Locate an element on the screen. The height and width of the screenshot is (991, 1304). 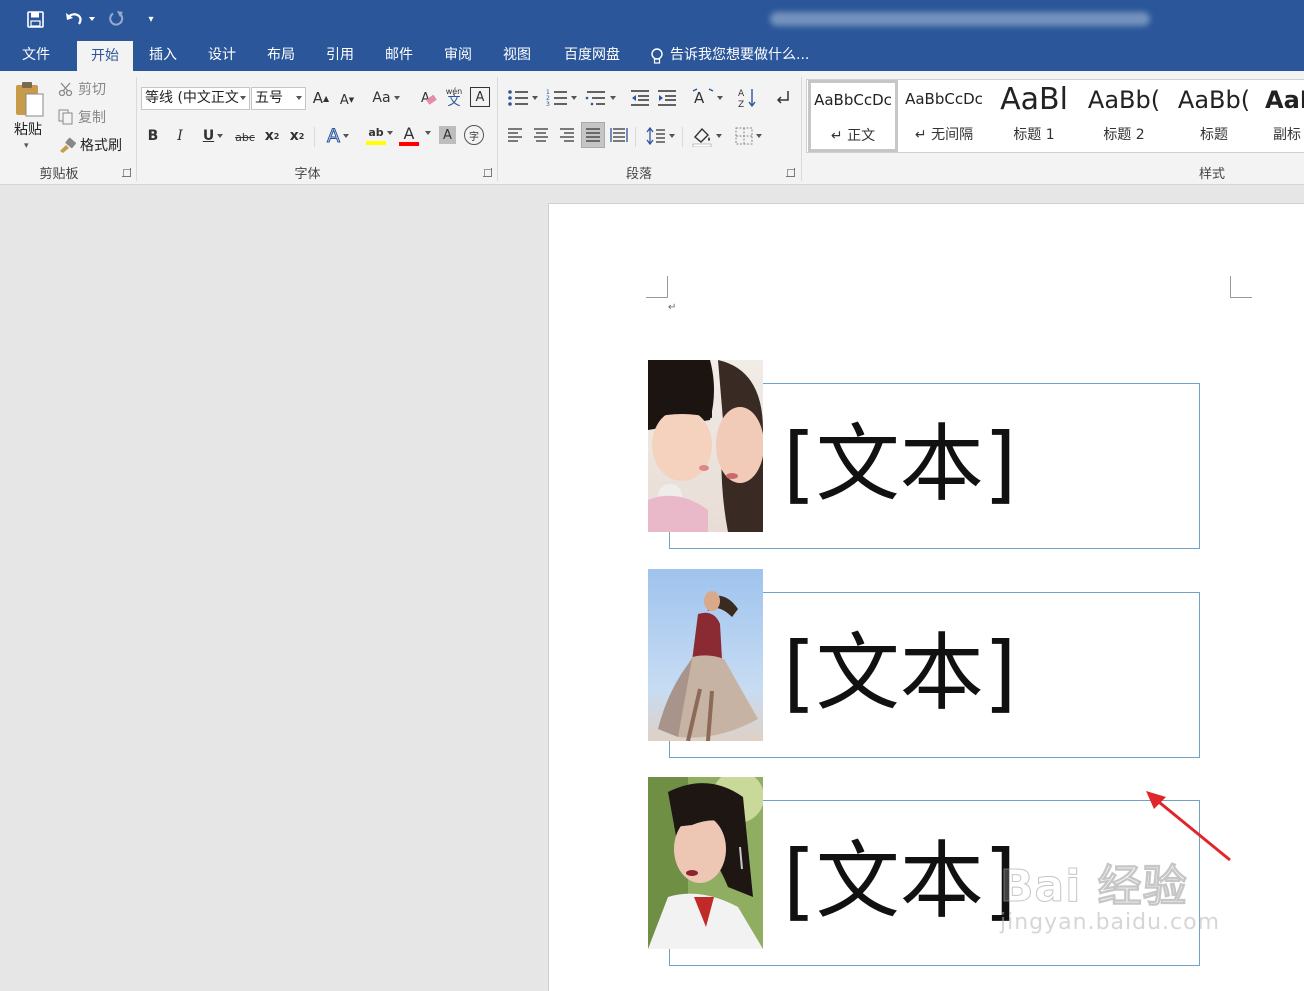
line-spacing-icon is located at coordinates (660, 136).